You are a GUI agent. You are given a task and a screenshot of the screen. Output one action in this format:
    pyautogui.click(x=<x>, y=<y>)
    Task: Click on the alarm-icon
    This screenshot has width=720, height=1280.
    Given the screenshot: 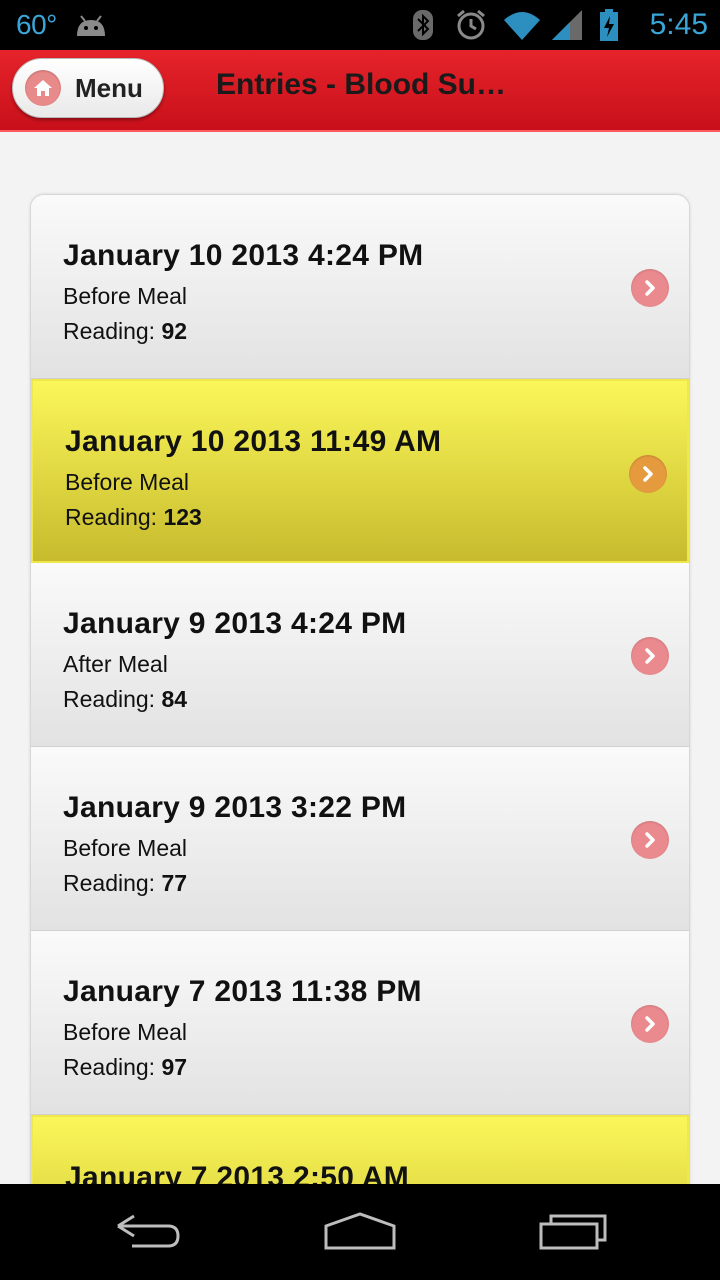 What is the action you would take?
    pyautogui.click(x=471, y=25)
    